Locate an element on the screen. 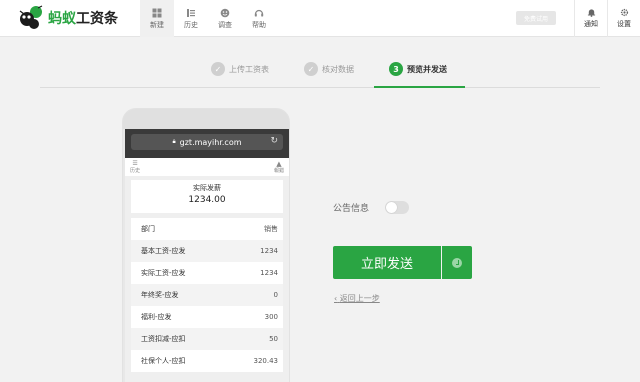 This screenshot has width=640, height=382. step-upload: ✓ 上传工资表 is located at coordinates (240, 69).